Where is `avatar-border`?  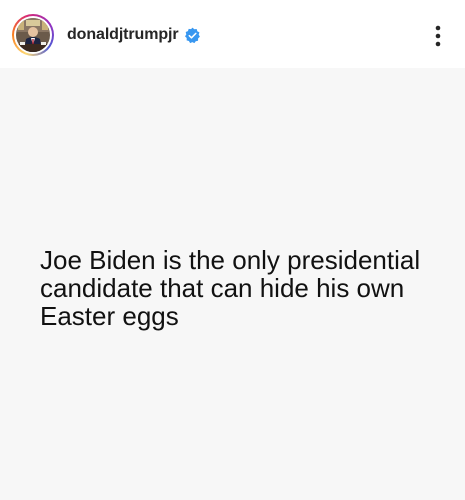
avatar-border is located at coordinates (33, 35).